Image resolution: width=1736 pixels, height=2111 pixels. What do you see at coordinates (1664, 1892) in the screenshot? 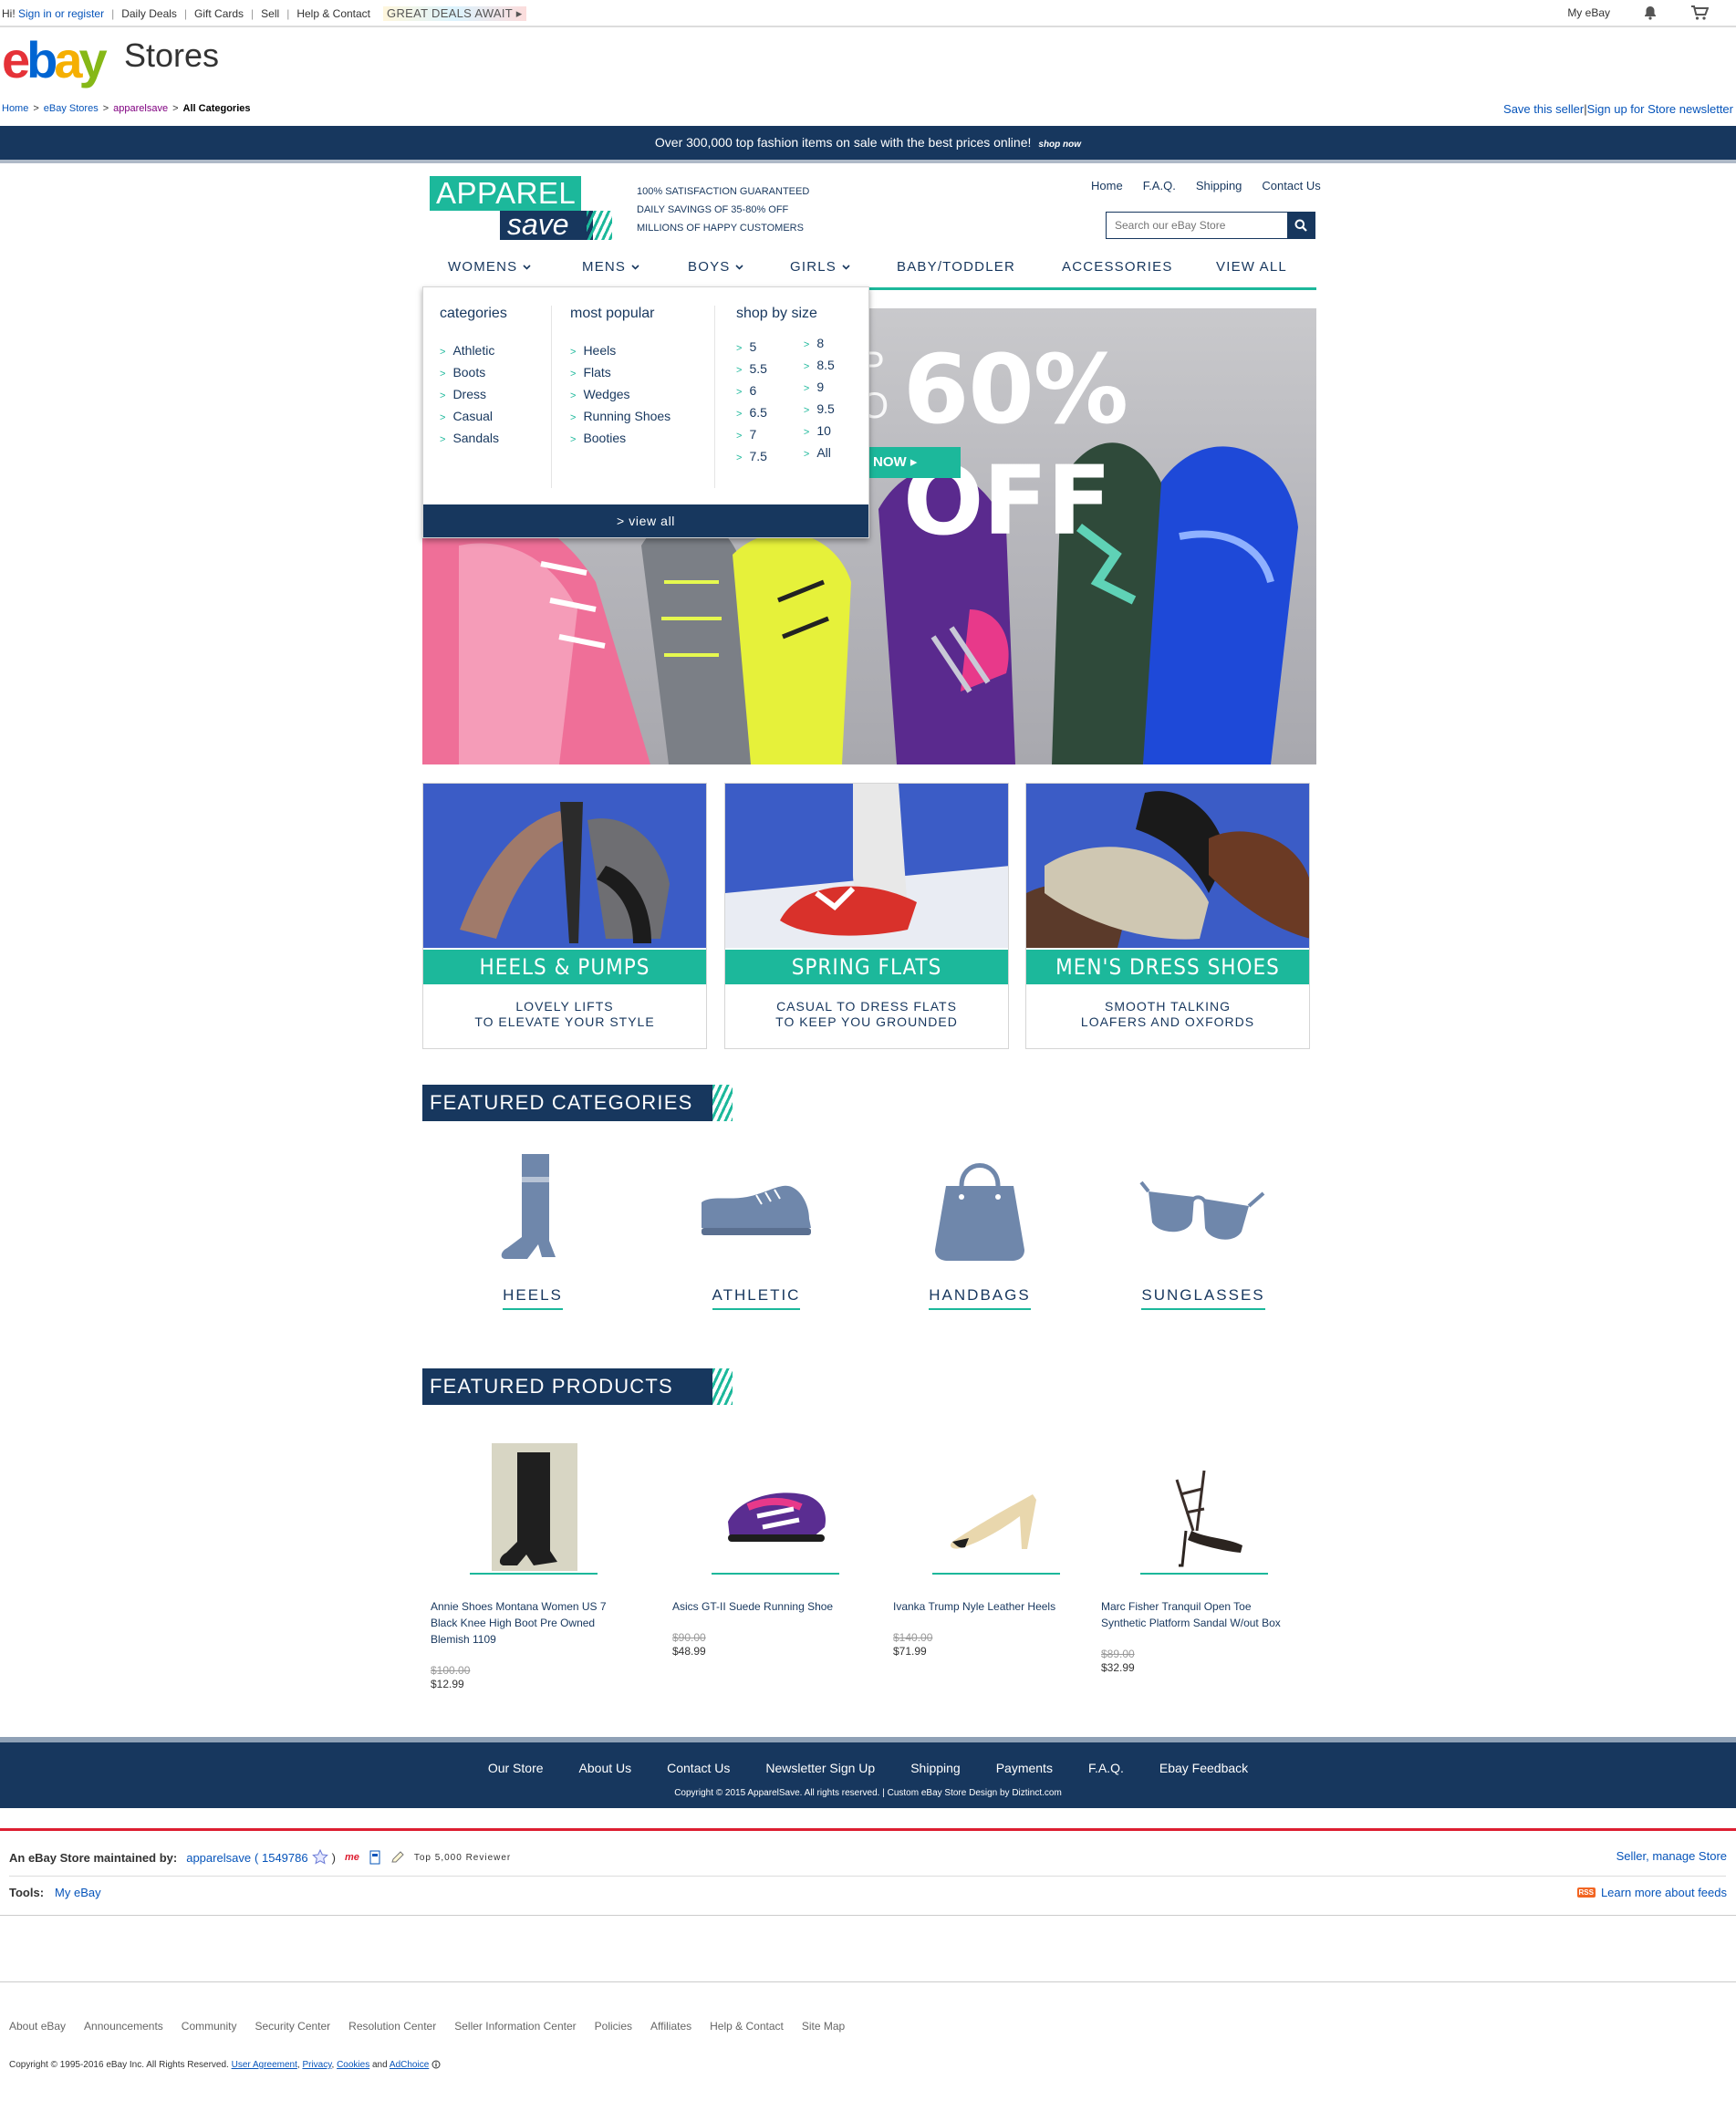
I see `learn-feeds-link: Learn more about feeds` at bounding box center [1664, 1892].